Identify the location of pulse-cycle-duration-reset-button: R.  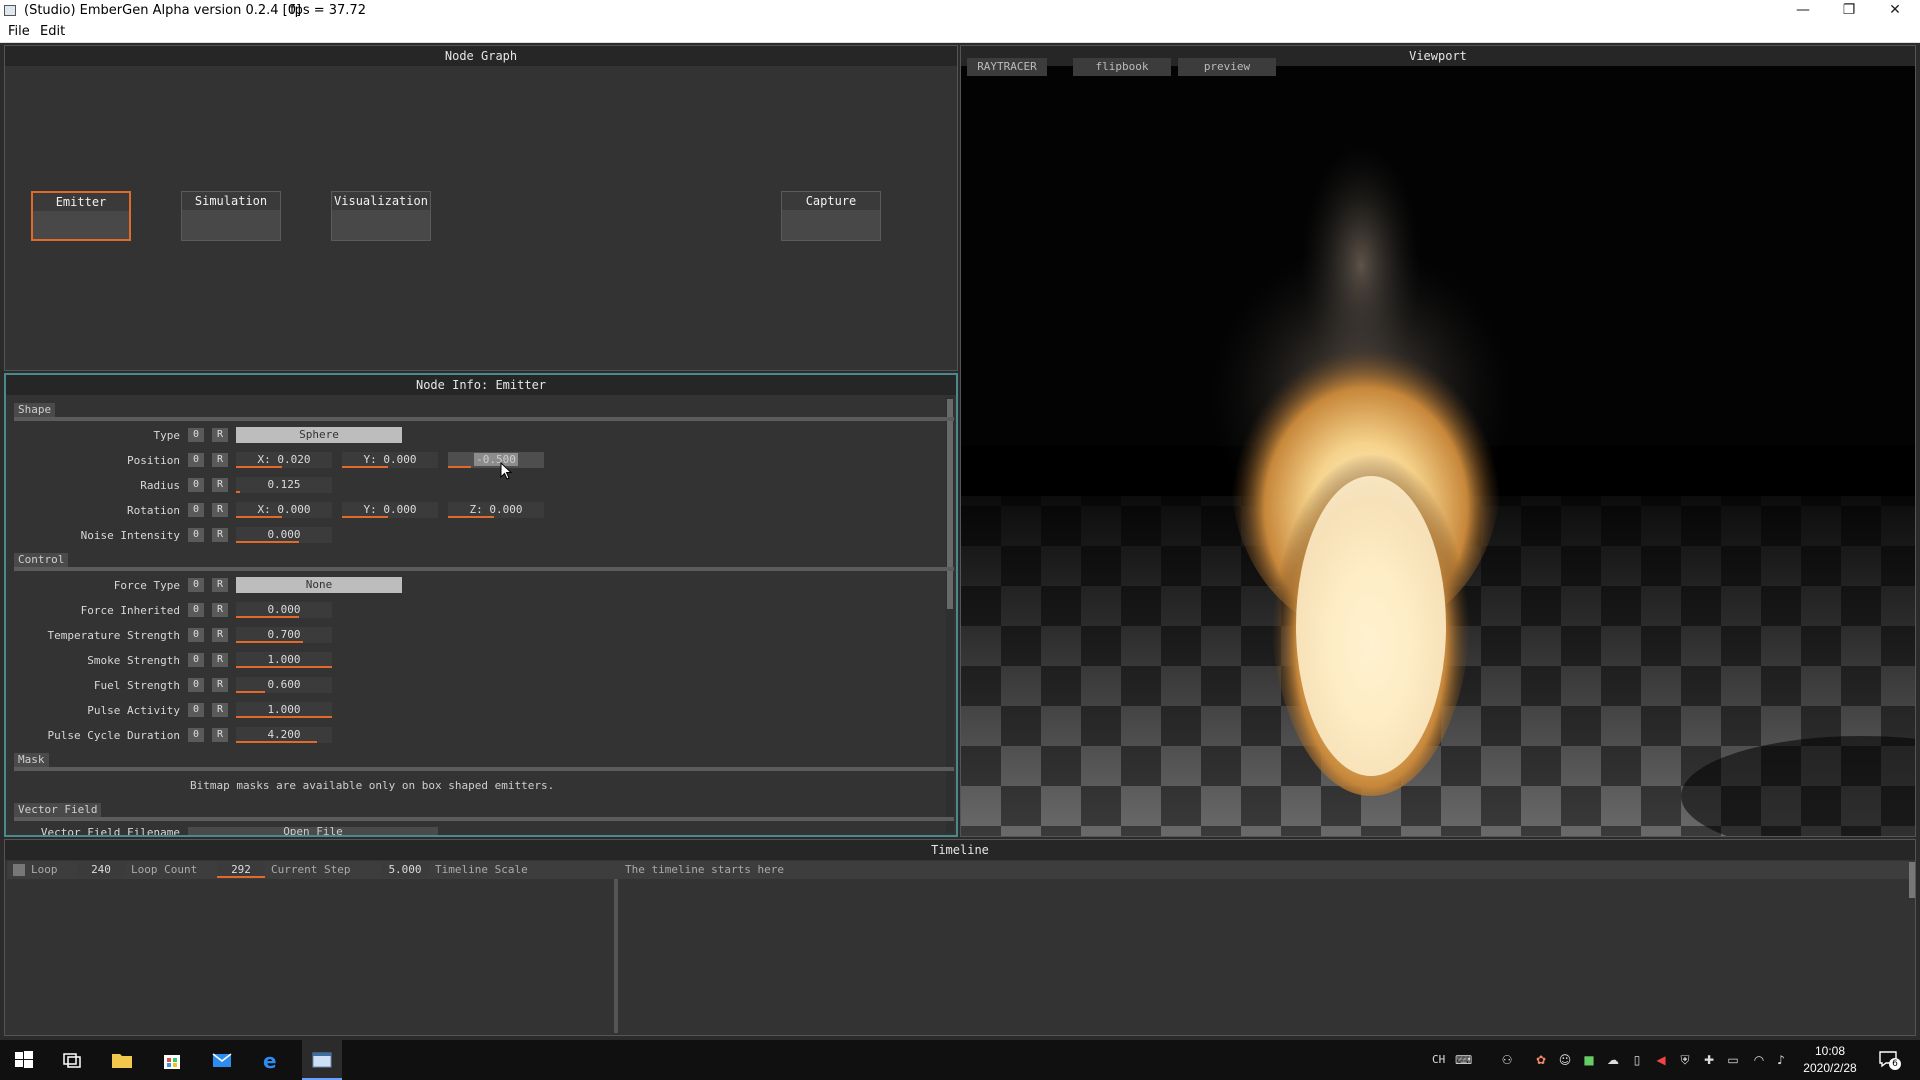
(220, 735).